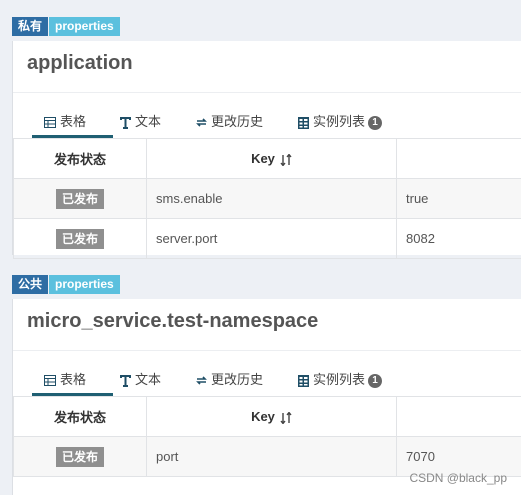 The width and height of the screenshot is (521, 495). Describe the element at coordinates (271, 456) in the screenshot. I see `key-cell: port` at that location.